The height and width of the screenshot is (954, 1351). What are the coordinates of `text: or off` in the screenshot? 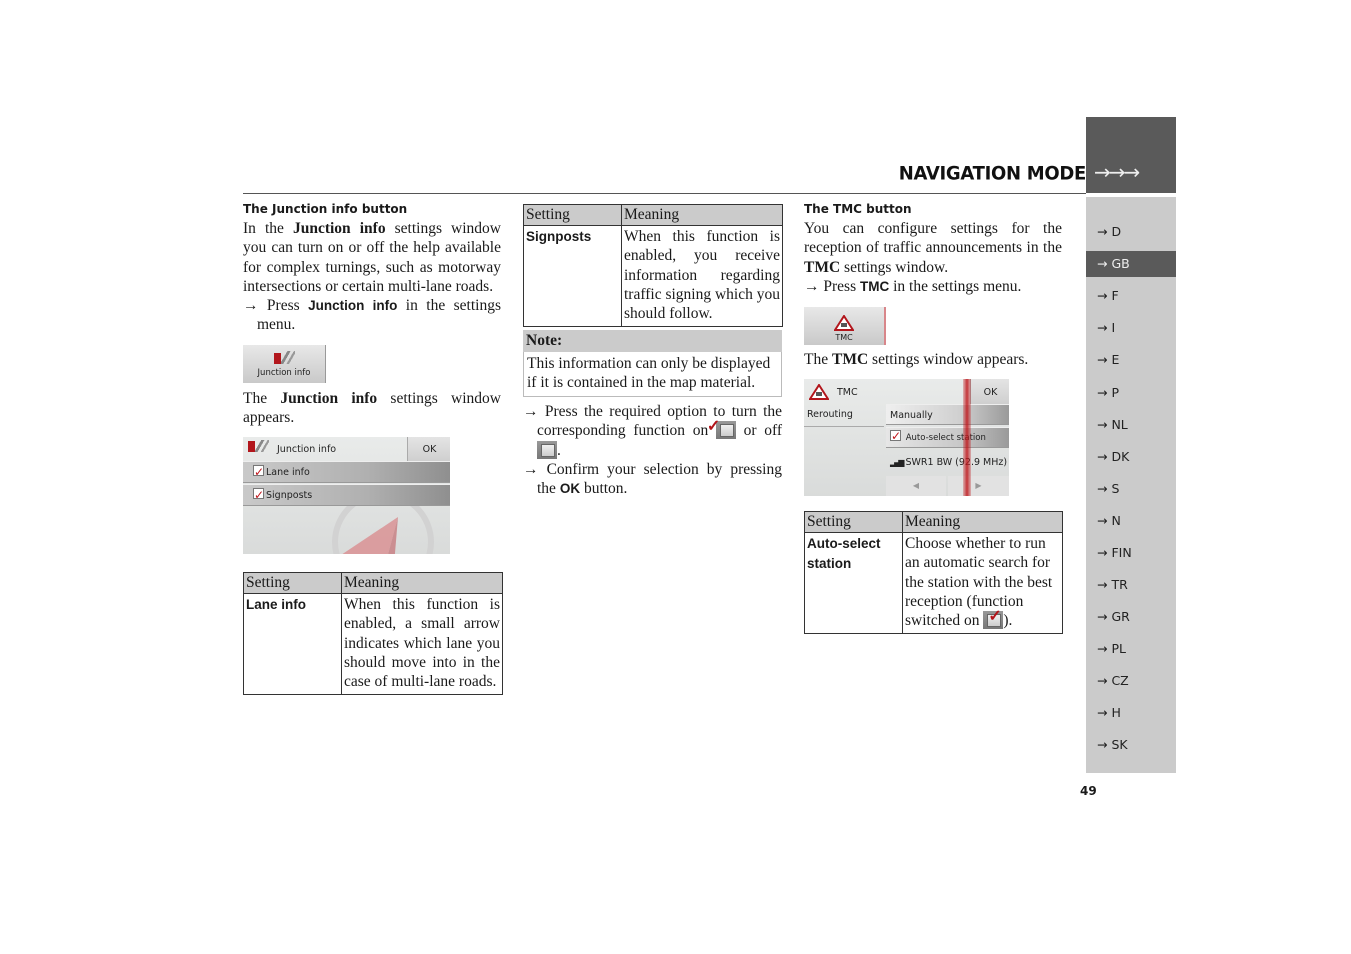 It's located at (758, 431).